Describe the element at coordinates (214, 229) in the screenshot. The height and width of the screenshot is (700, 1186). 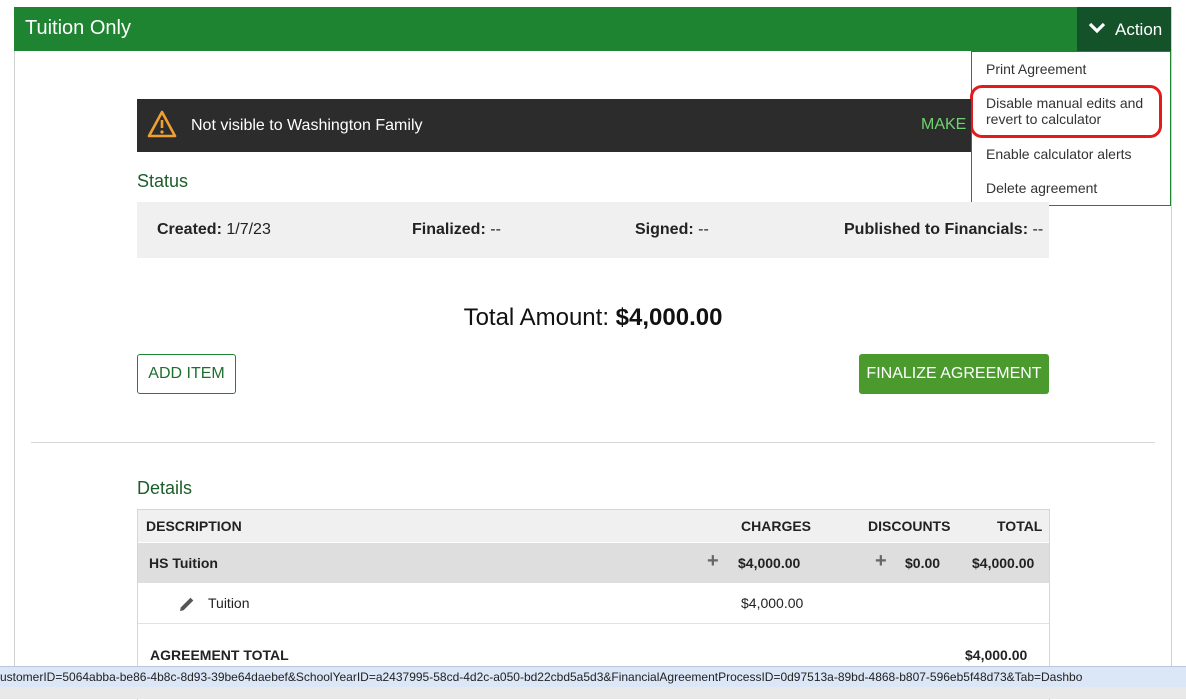
I see `status-created: Created: 1/7/23` at that location.